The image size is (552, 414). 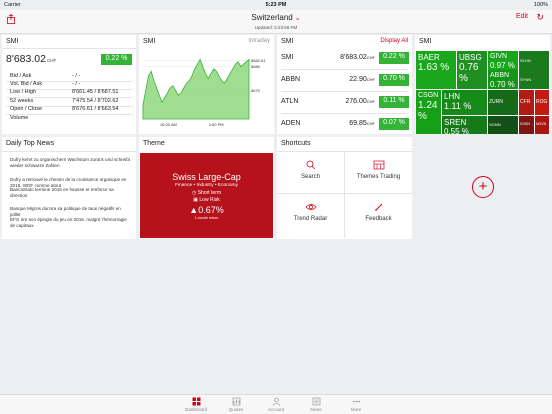 I want to click on heatmap-tile: UBSG 0.76 %, so click(x=472, y=70).